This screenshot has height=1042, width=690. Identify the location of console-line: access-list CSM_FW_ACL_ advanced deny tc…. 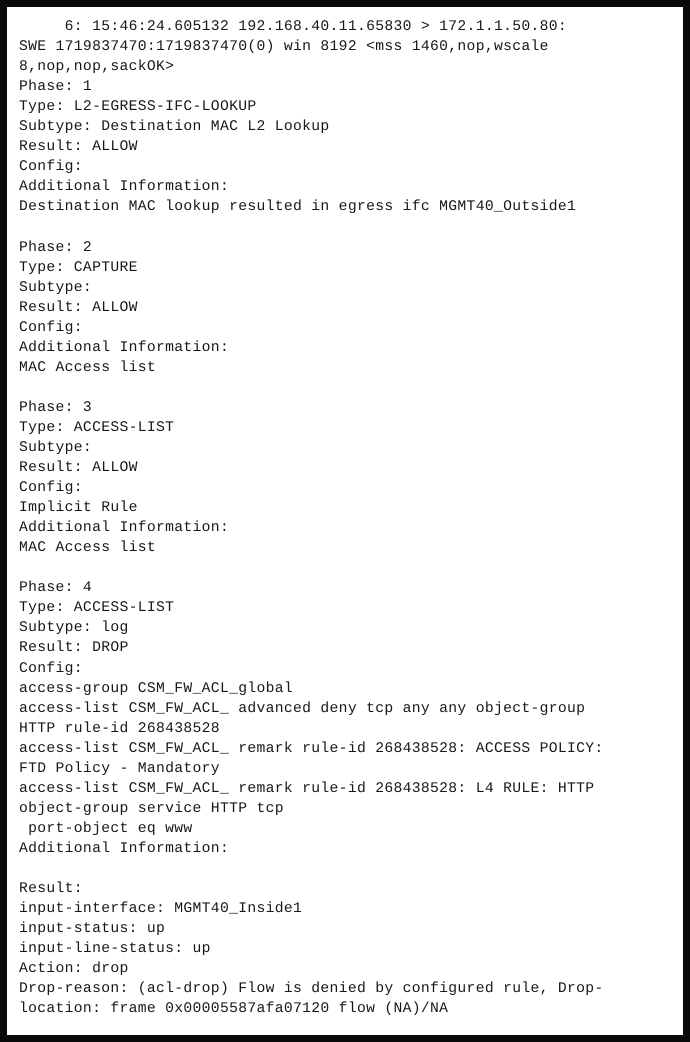
(302, 708).